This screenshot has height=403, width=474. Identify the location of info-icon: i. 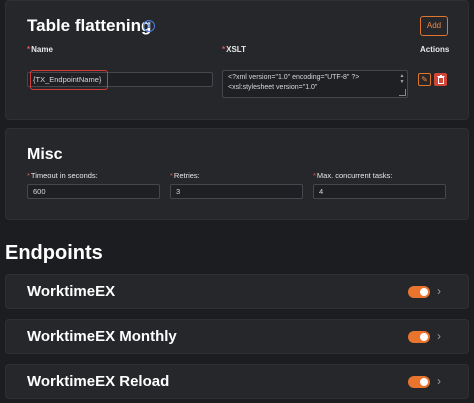
(149, 26).